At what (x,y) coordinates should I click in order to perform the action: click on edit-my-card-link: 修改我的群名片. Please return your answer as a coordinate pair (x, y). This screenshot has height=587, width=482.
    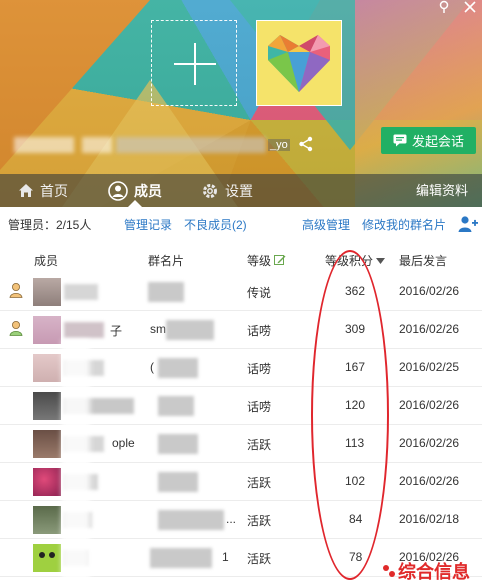
    Looking at the image, I should click on (404, 224).